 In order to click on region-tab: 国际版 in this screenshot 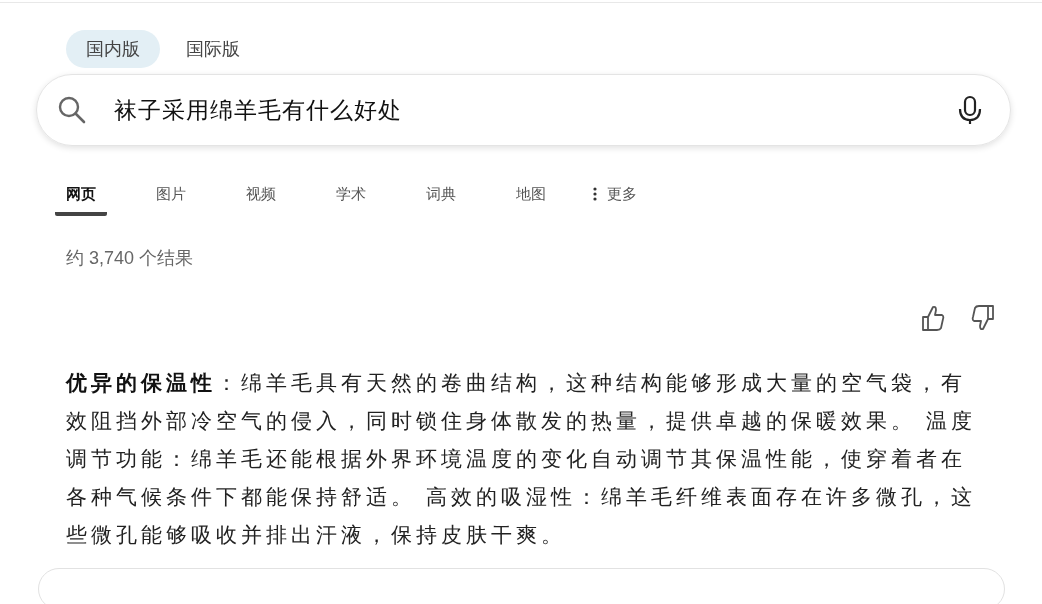, I will do `click(213, 49)`.